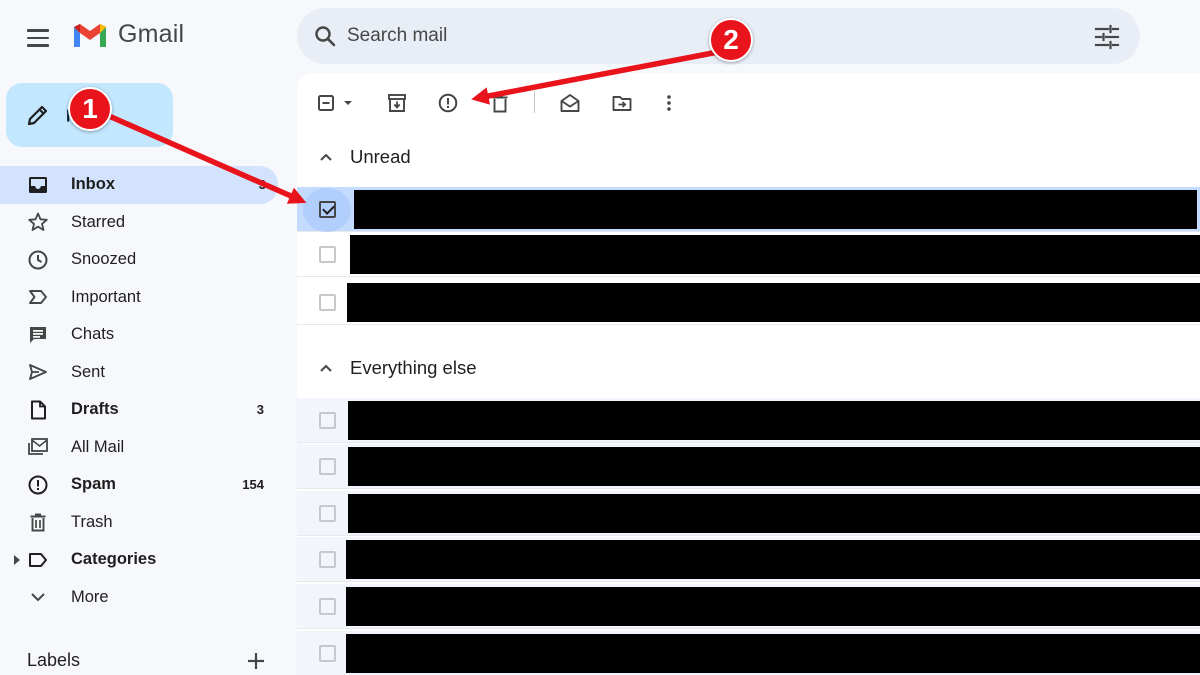  What do you see at coordinates (93, 484) in the screenshot?
I see `sidebar-item-label: Spam` at bounding box center [93, 484].